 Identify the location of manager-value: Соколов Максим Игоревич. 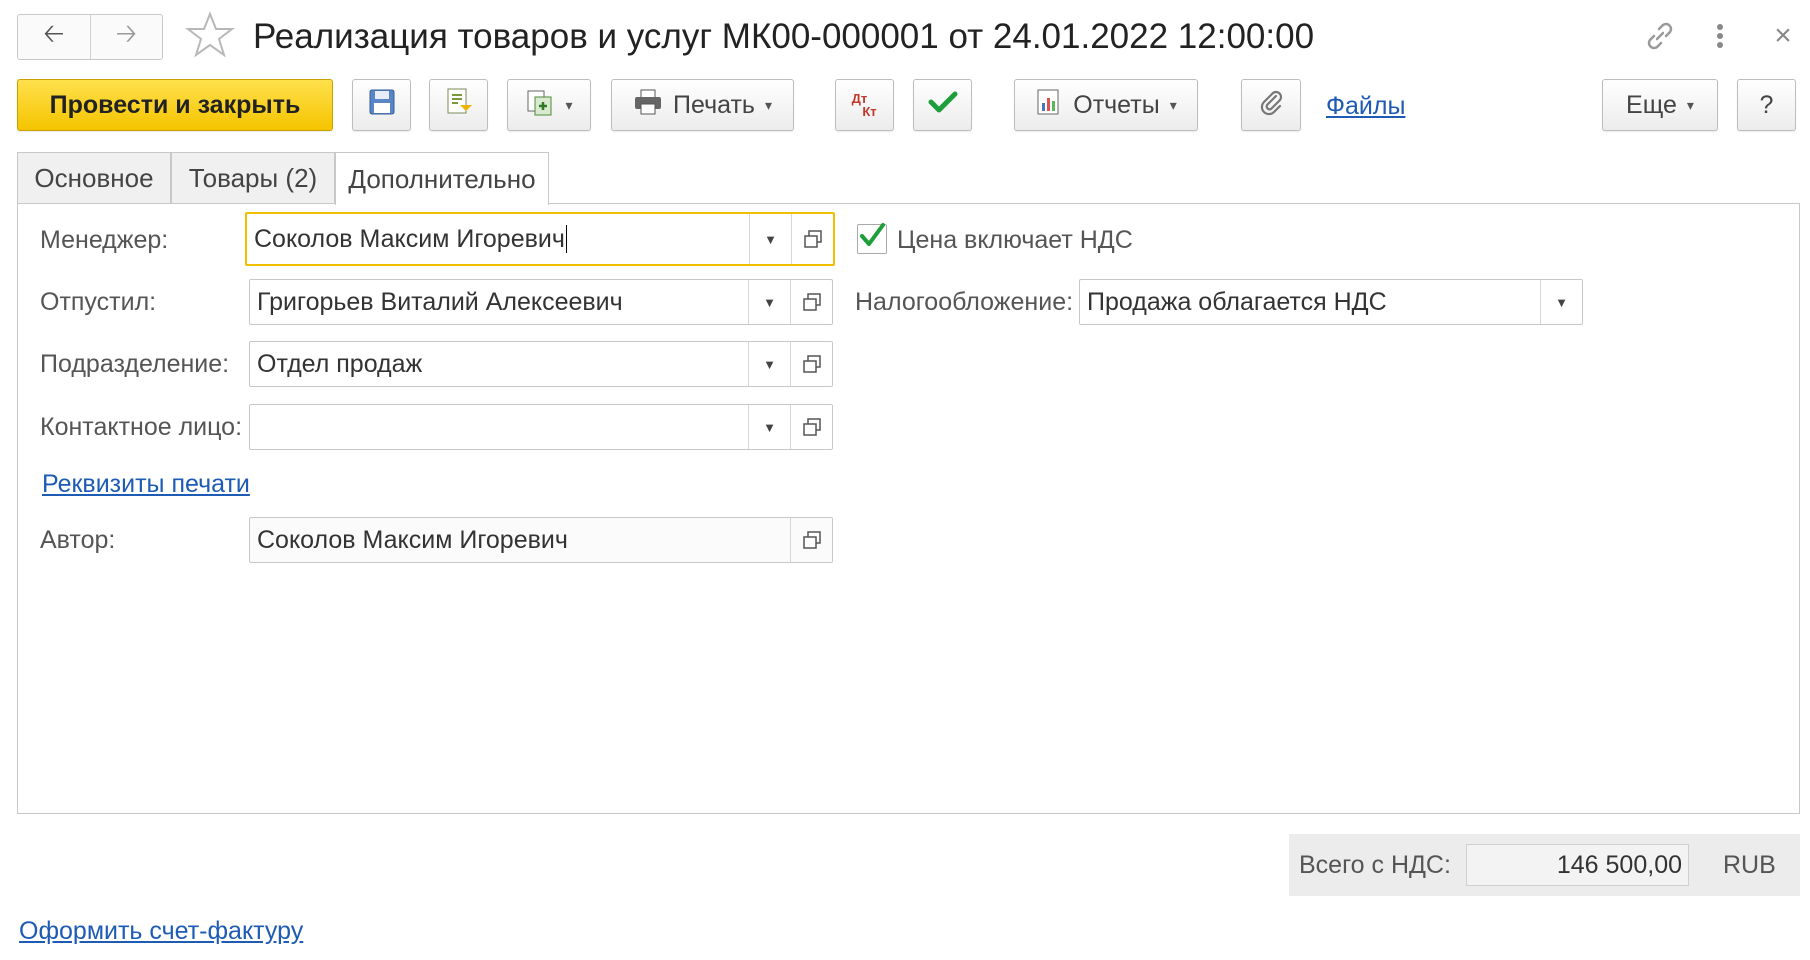
(409, 238).